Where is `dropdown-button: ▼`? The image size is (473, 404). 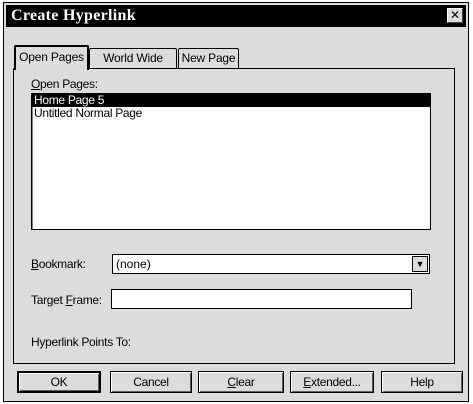
dropdown-button: ▼ is located at coordinates (420, 264).